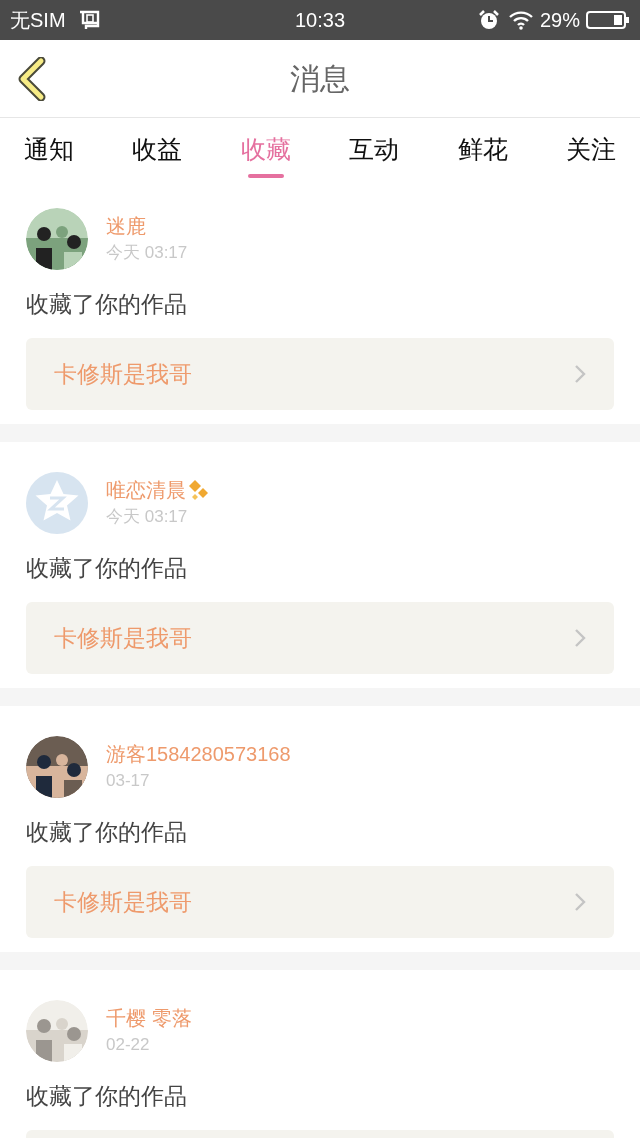  What do you see at coordinates (126, 226) in the screenshot?
I see `user-name: 迷鹿` at bounding box center [126, 226].